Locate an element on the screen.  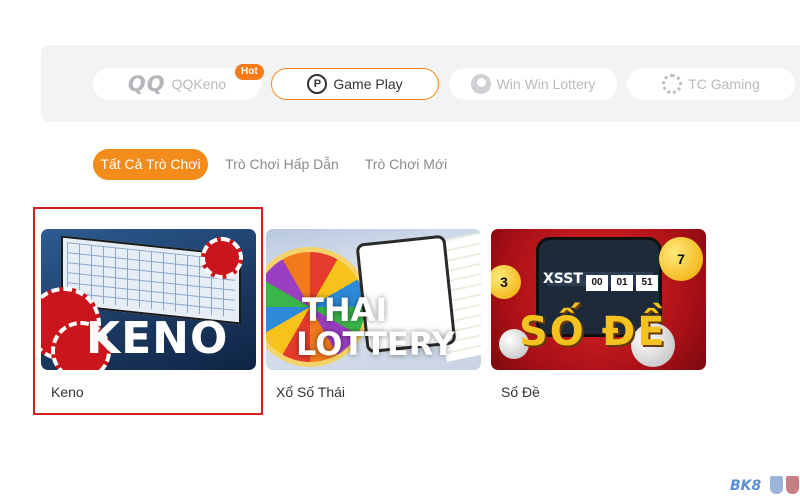
category-tab-hot-games: Trò Chơi Hấp Dẫn is located at coordinates (282, 164).